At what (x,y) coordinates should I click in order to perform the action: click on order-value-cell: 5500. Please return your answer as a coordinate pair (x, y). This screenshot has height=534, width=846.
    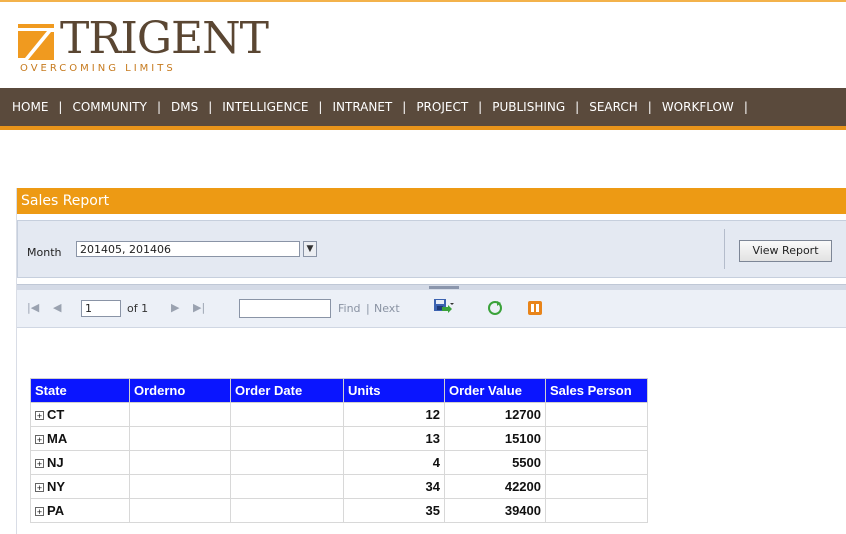
    Looking at the image, I should click on (495, 462).